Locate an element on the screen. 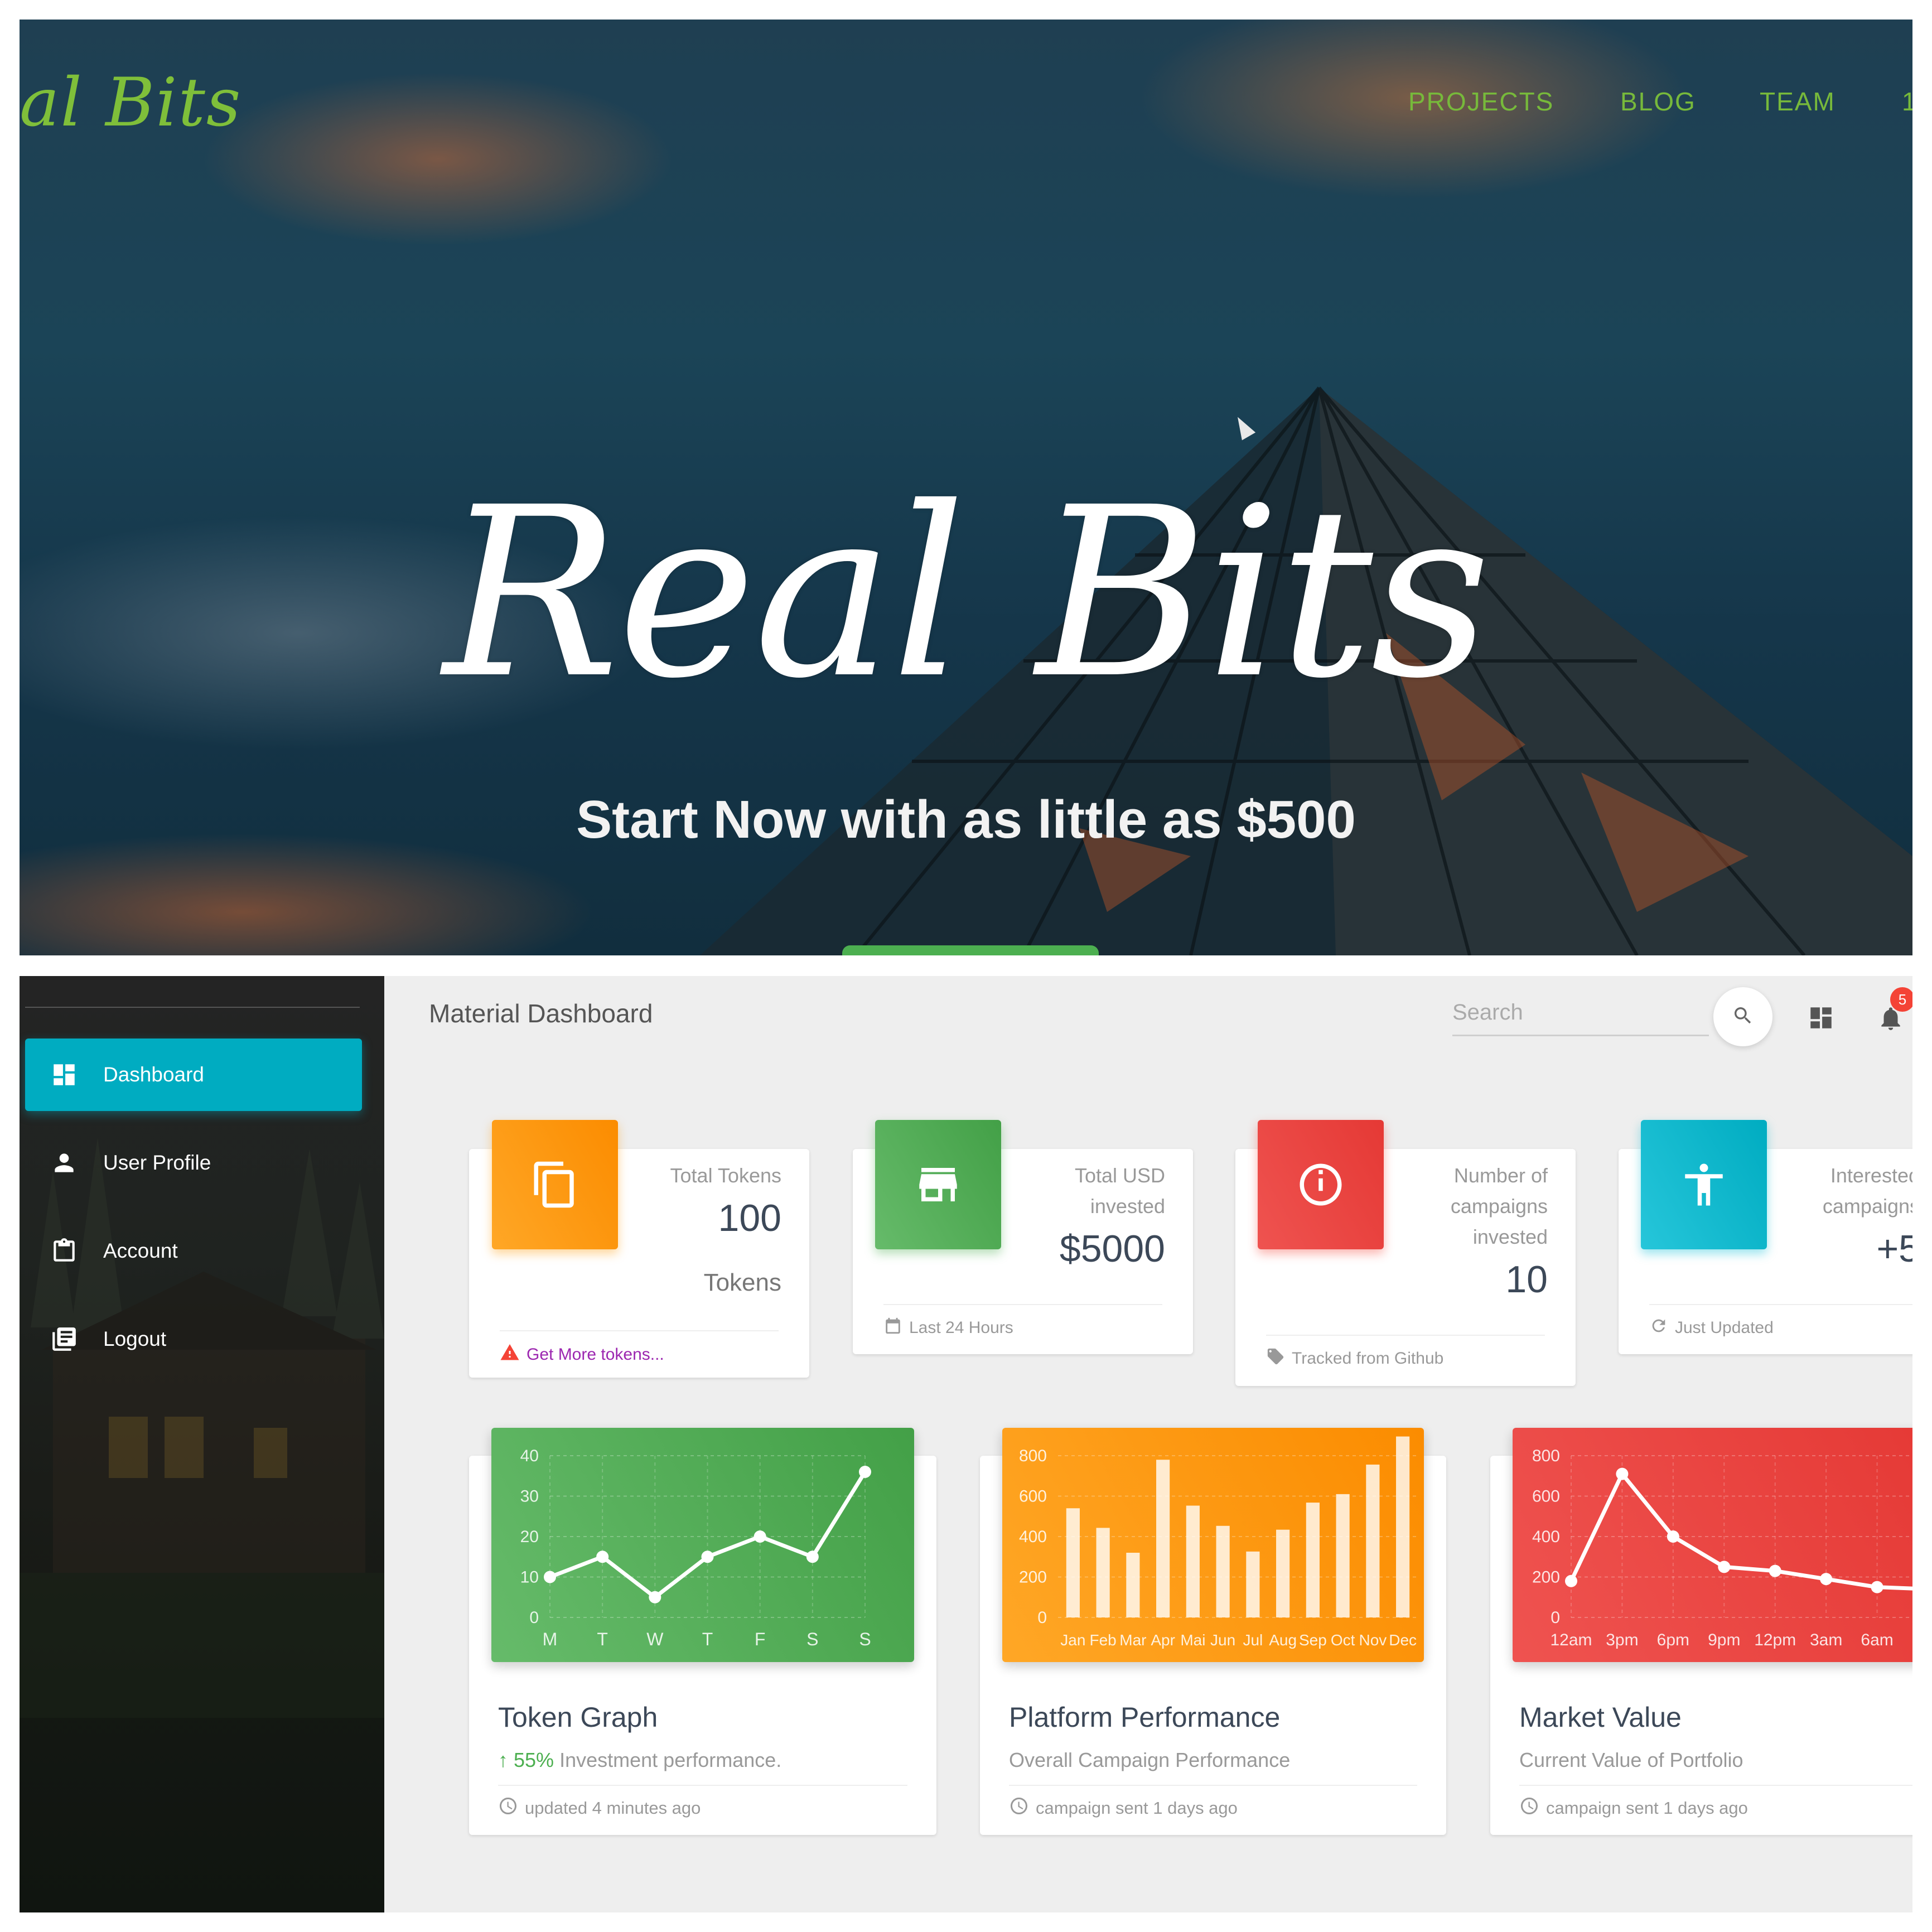 The image size is (1932, 1932). chart-subtitle-text: Investment performance. is located at coordinates (670, 1760).